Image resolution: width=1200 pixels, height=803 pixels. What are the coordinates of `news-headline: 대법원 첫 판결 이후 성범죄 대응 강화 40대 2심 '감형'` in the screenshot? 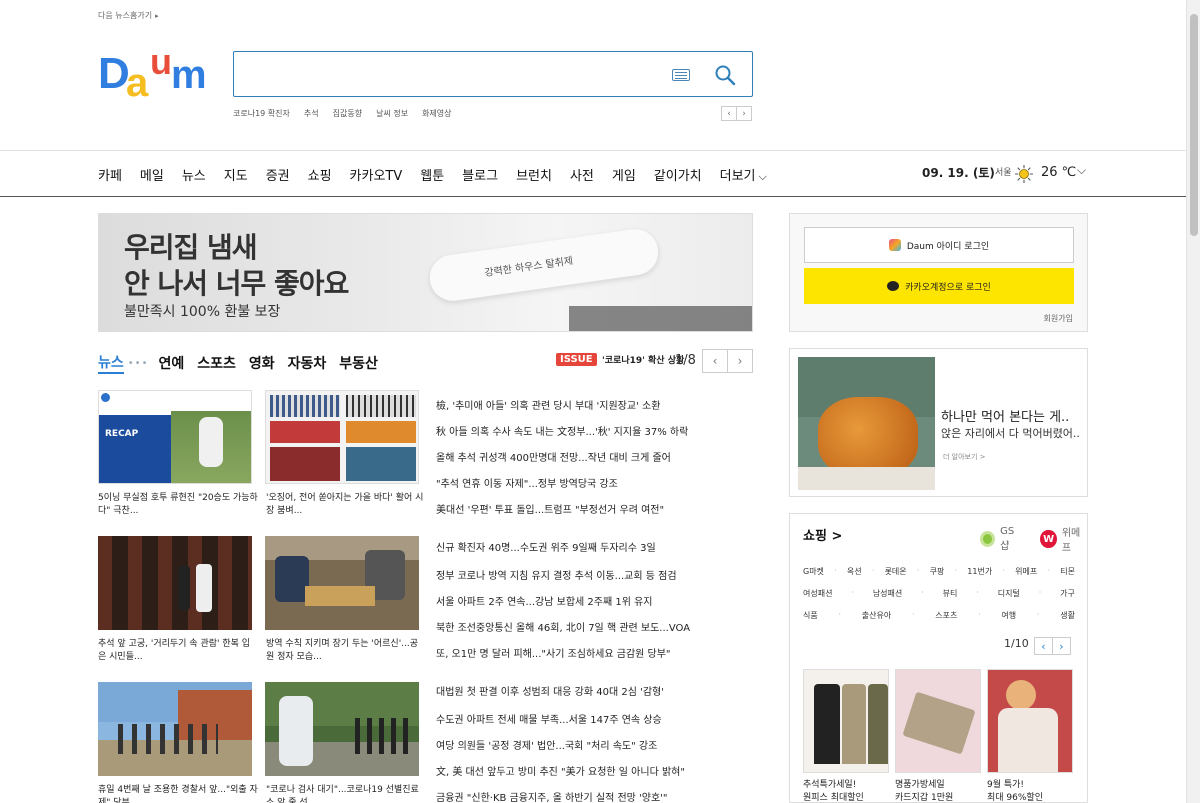 It's located at (550, 690).